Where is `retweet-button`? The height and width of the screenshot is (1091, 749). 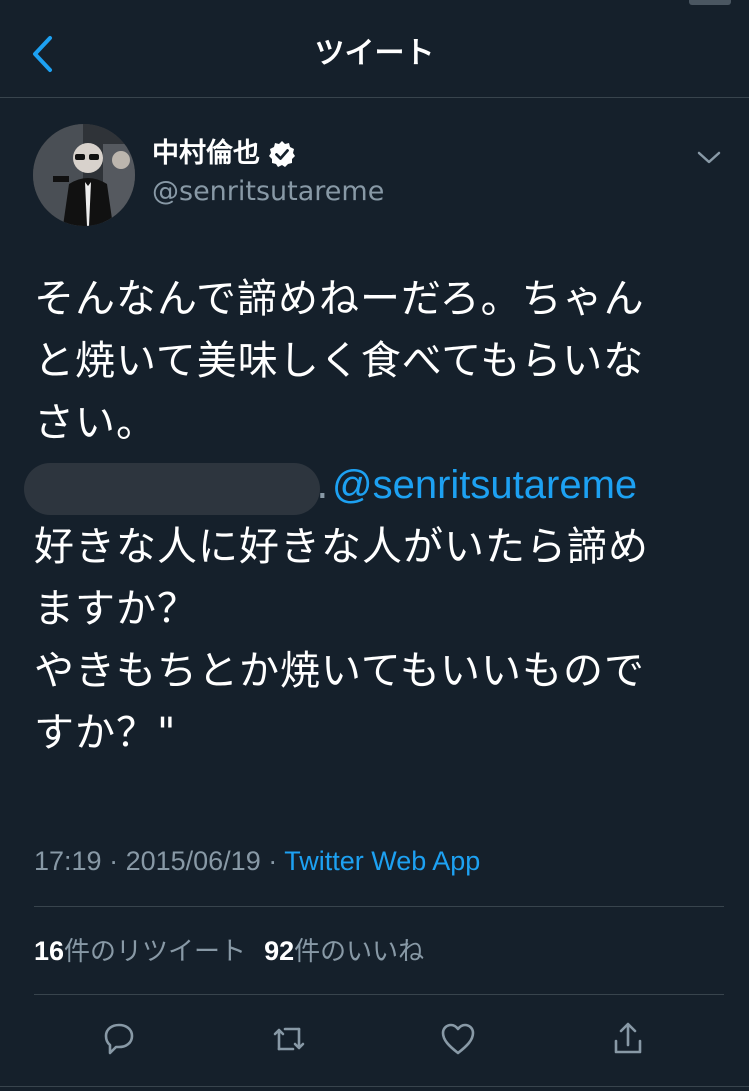
retweet-button is located at coordinates (289, 1039).